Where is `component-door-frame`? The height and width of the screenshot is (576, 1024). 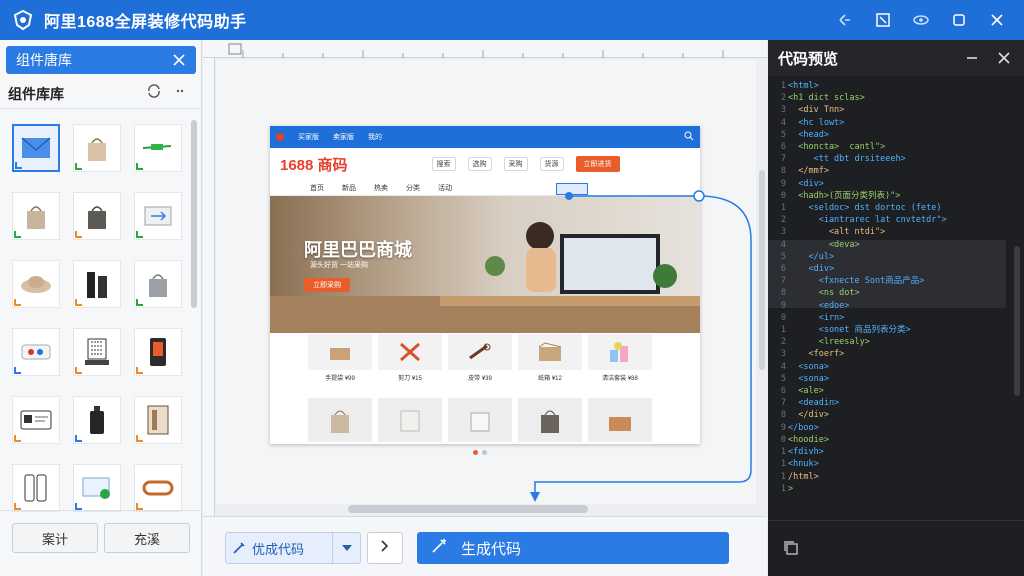 component-door-frame is located at coordinates (158, 420).